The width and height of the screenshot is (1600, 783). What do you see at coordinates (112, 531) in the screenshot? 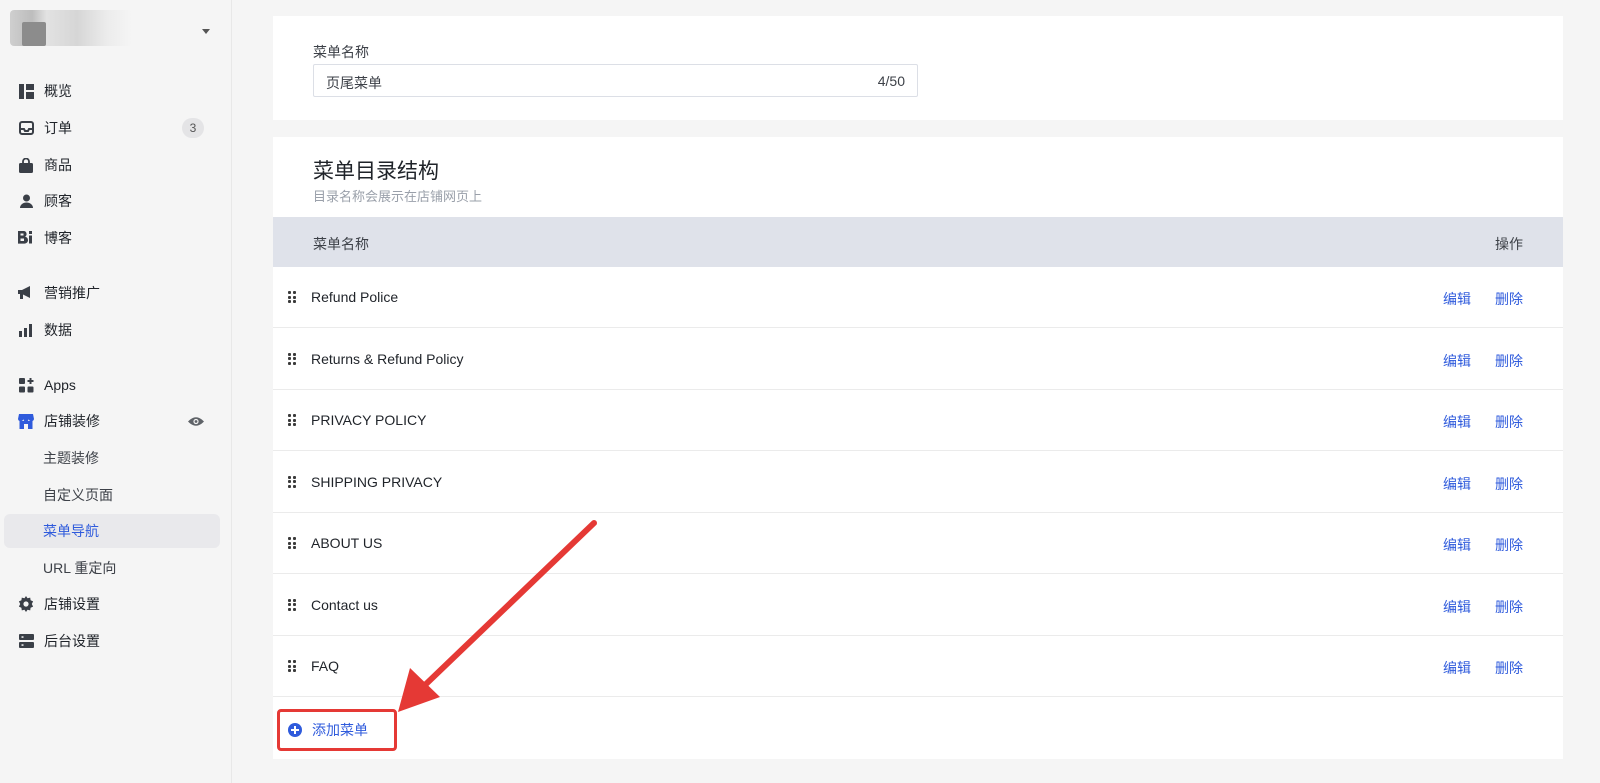
I see `sidebar-item-menu-navigation: 菜单导航` at bounding box center [112, 531].